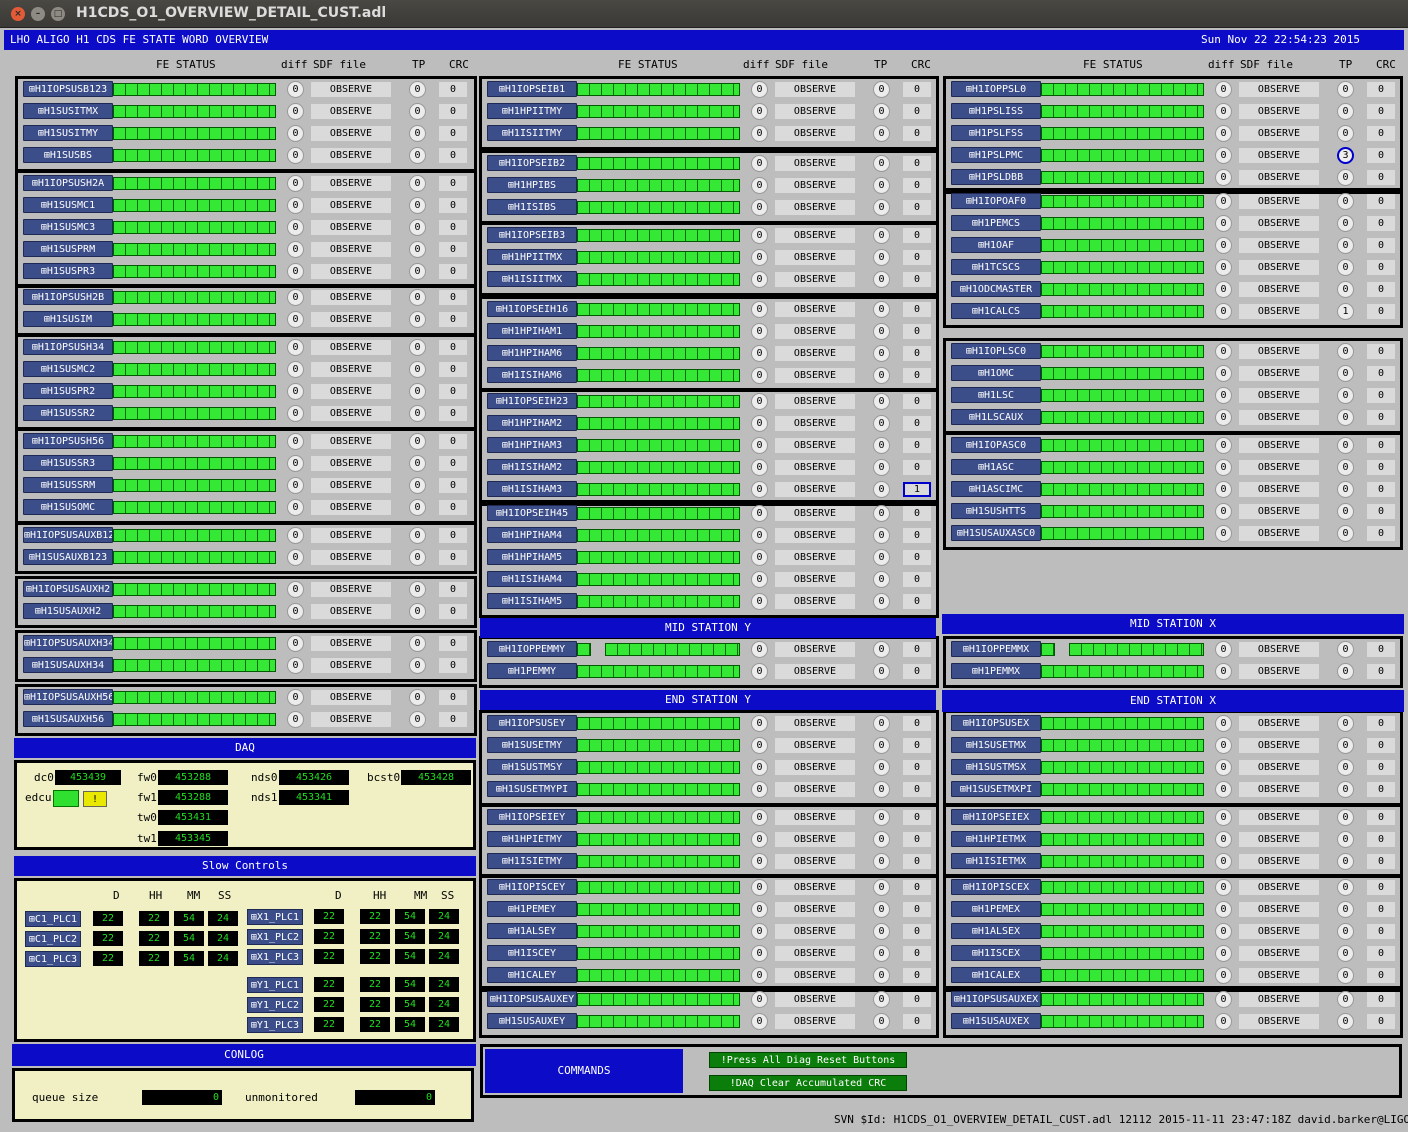  I want to click on h1iopsush2b-button: ⊞H1IOPSUSH2B, so click(68, 297).